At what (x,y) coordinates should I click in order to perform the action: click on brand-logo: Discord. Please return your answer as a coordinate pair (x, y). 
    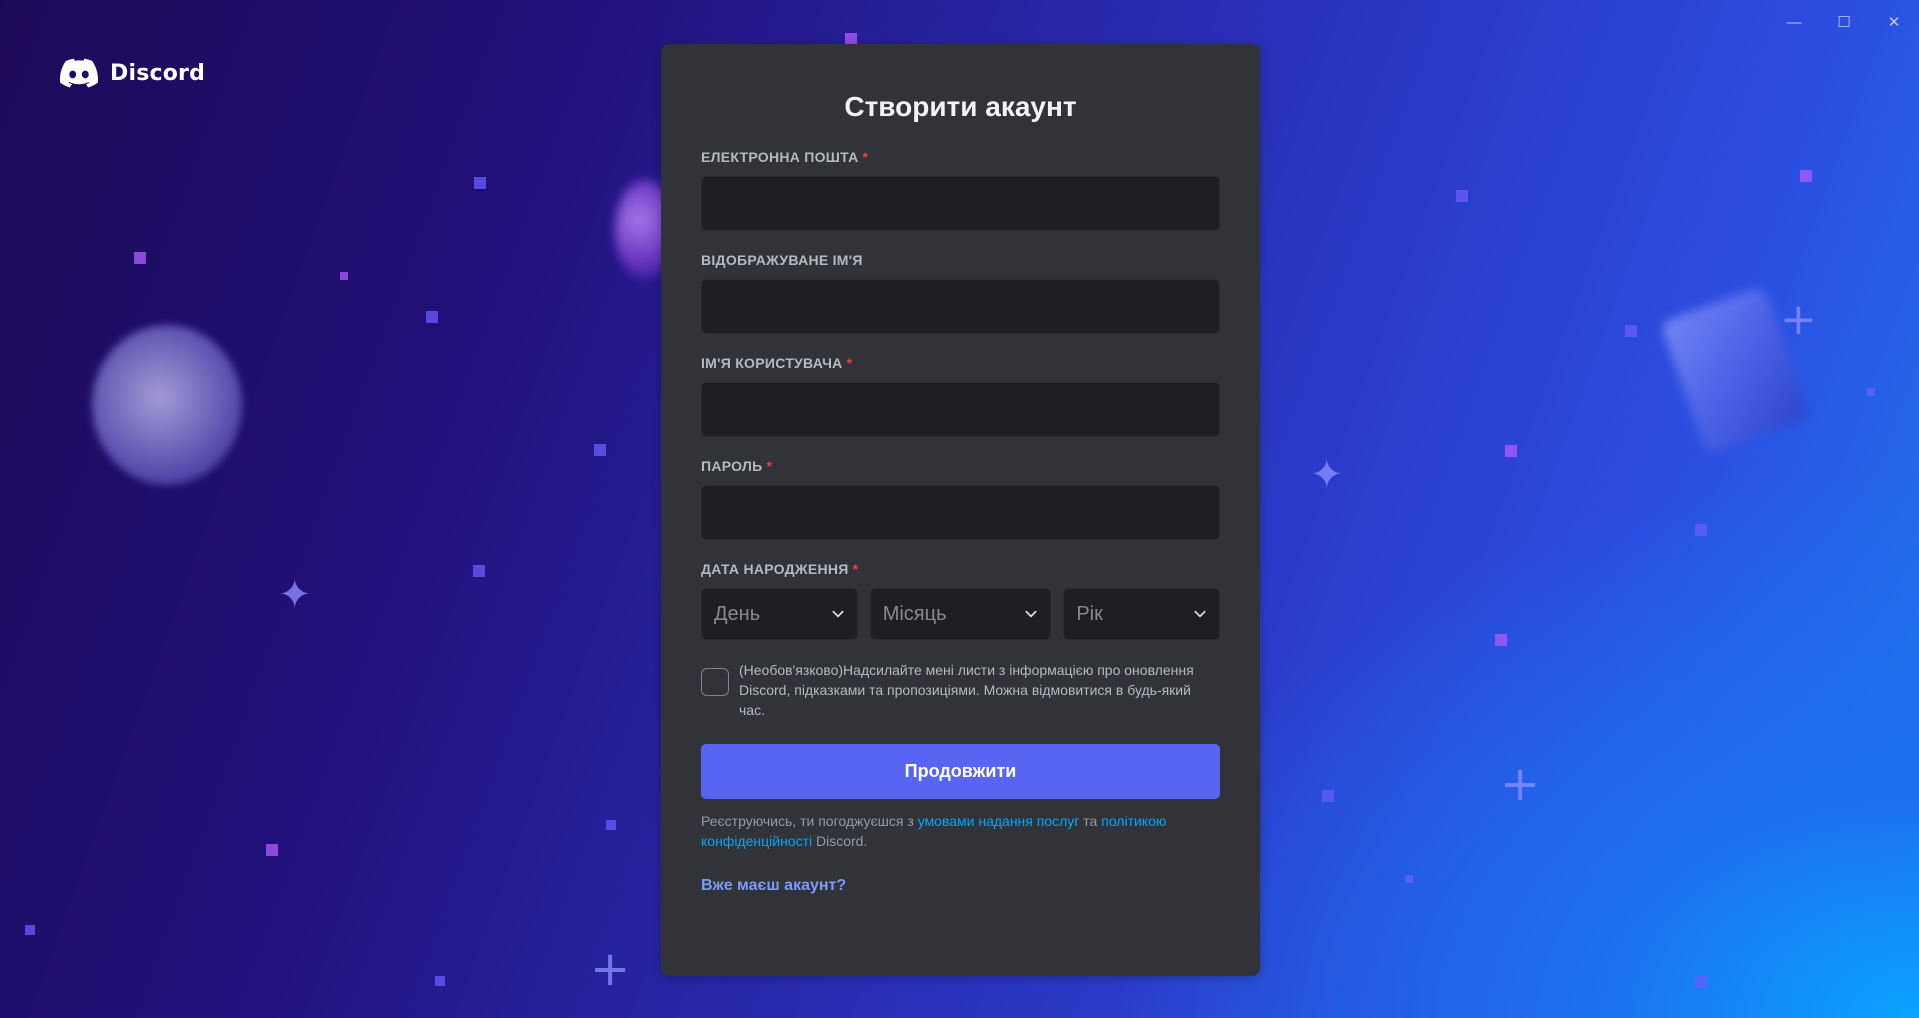
    Looking at the image, I should click on (132, 73).